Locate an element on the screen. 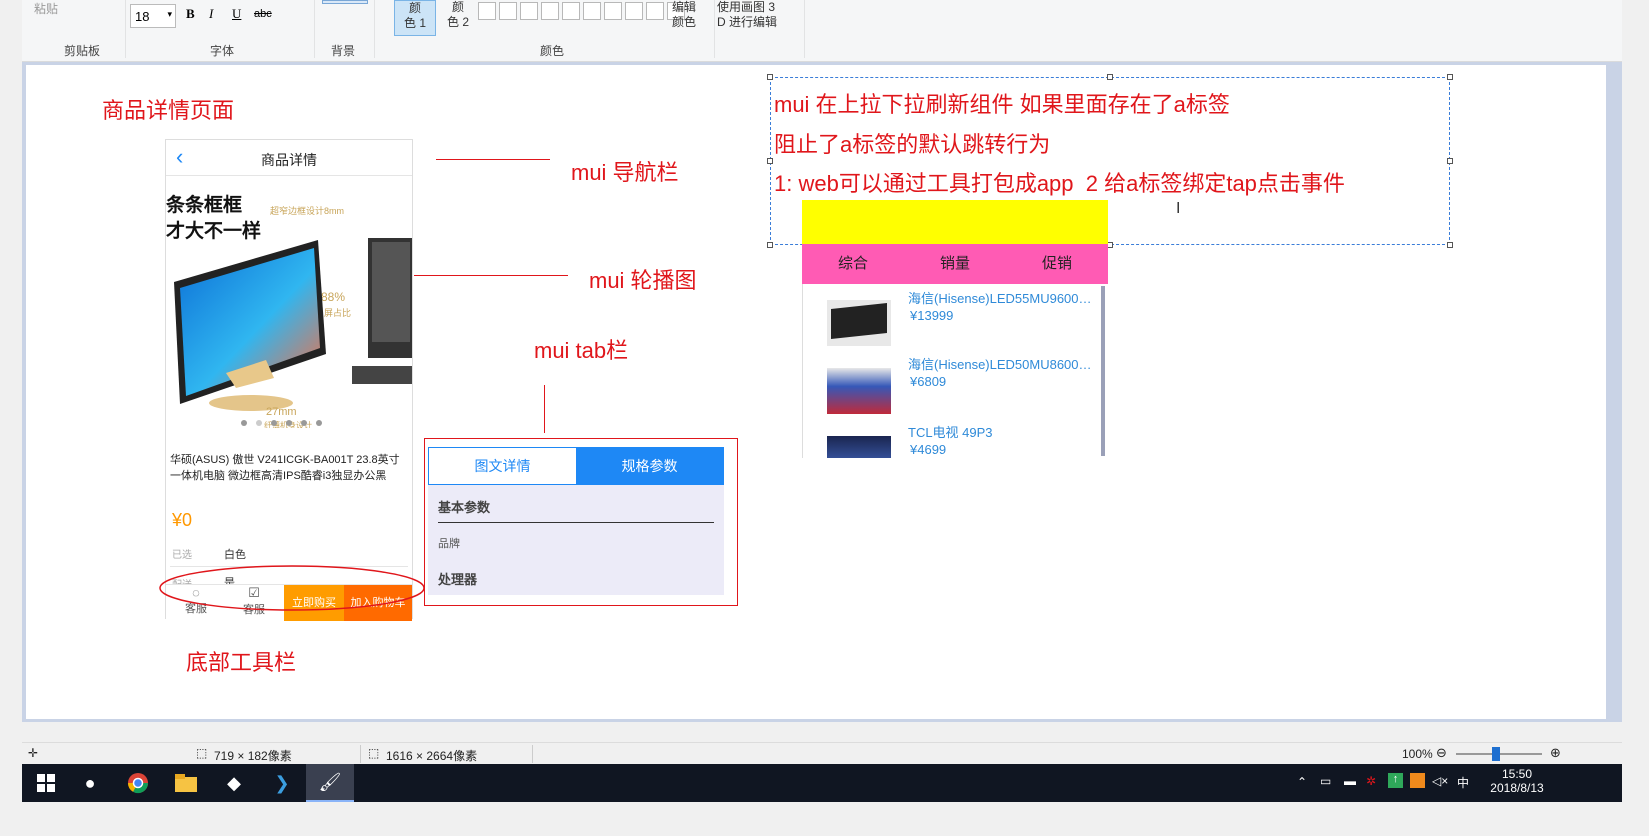 The height and width of the screenshot is (836, 1649). underline-button: U is located at coordinates (236, 14).